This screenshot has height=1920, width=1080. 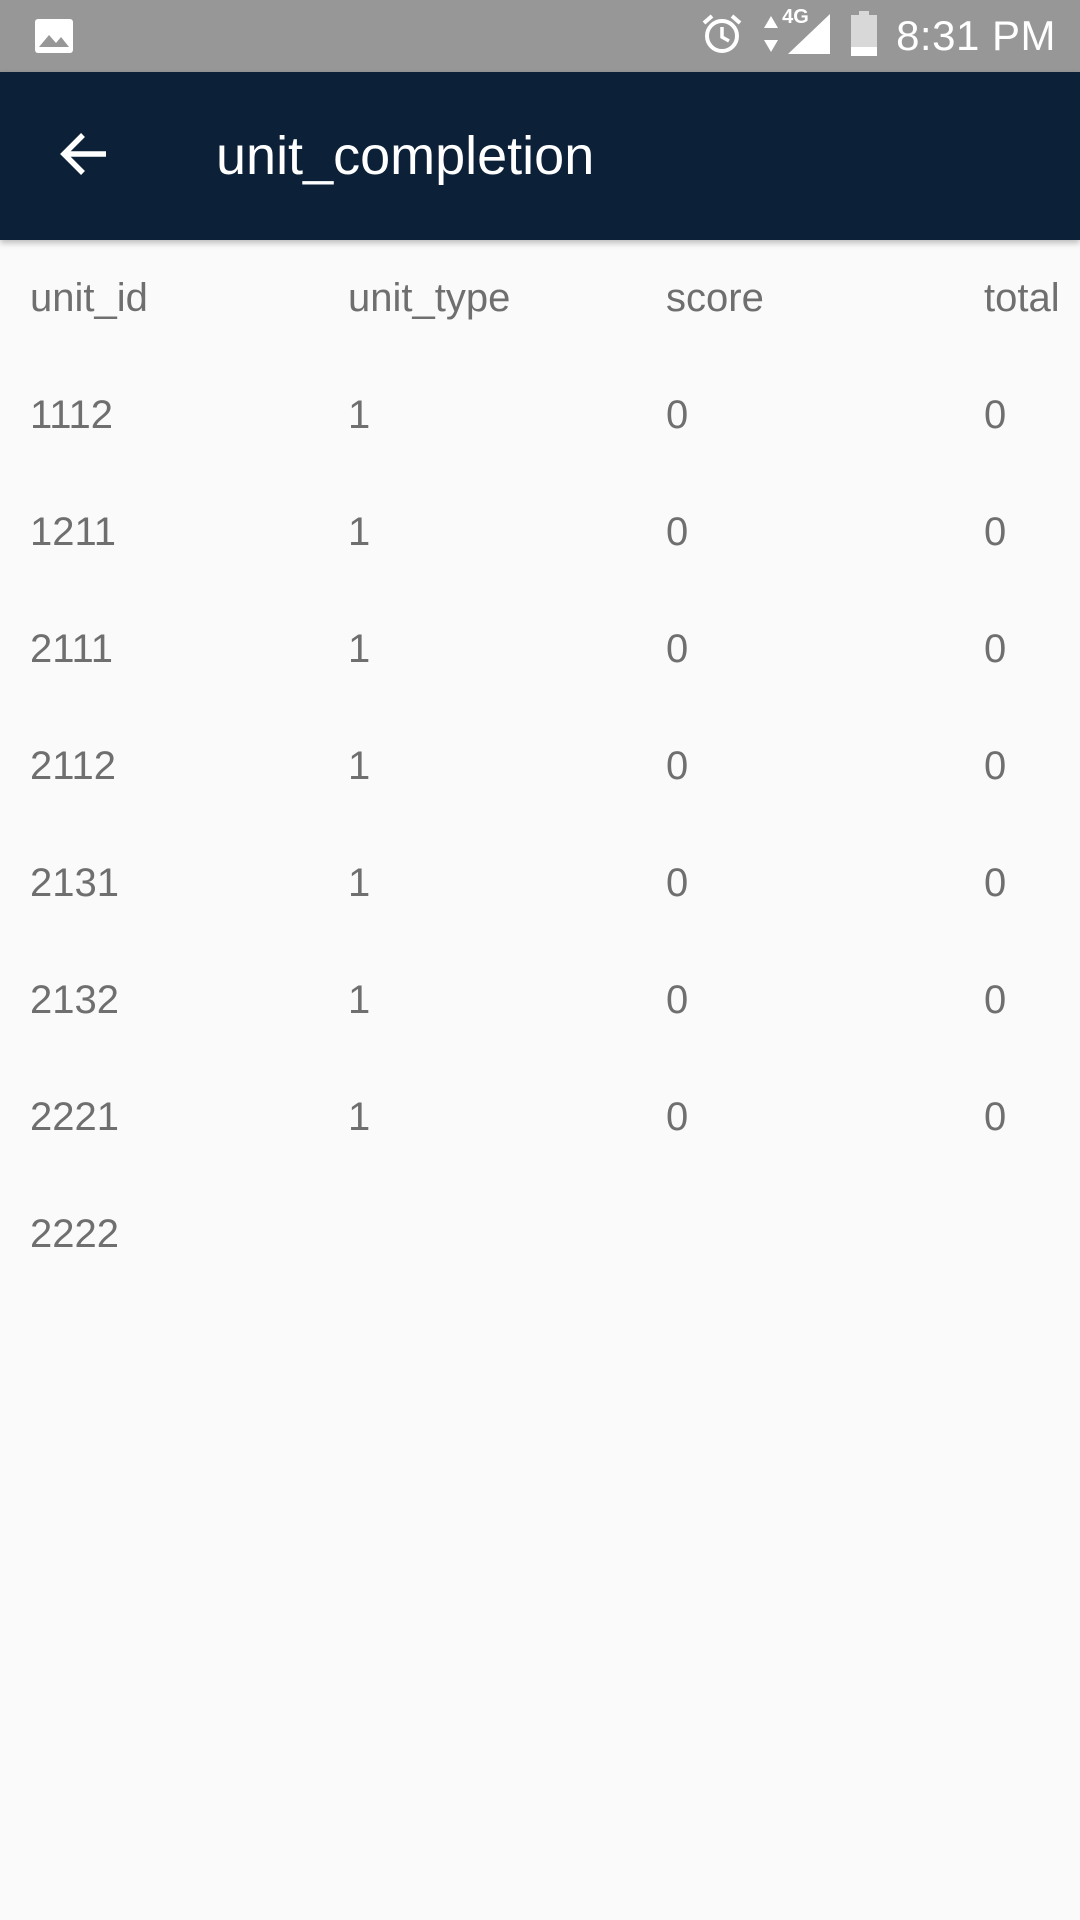 I want to click on table-row: 2222, so click(x=540, y=1234).